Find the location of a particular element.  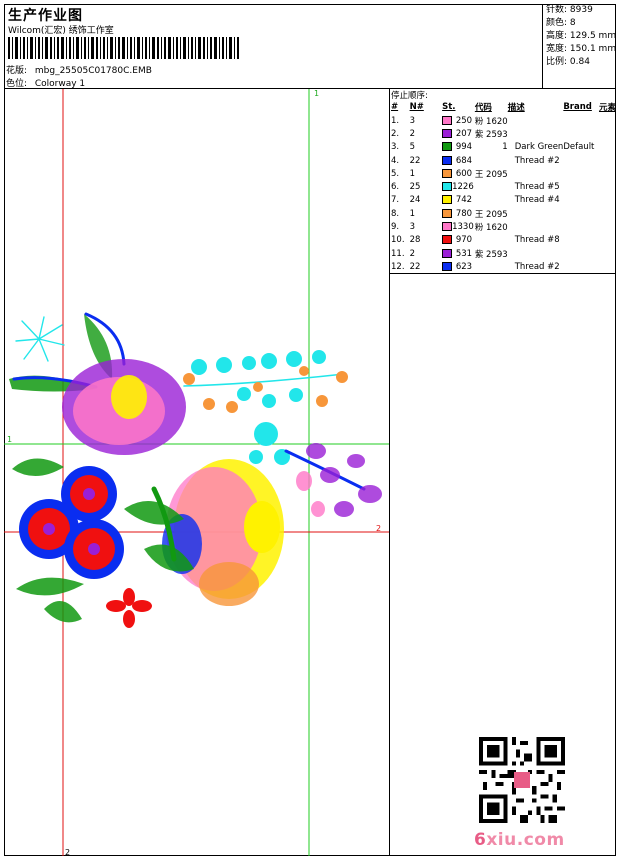

site-watermark: 6xiu.com is located at coordinates (519, 840).